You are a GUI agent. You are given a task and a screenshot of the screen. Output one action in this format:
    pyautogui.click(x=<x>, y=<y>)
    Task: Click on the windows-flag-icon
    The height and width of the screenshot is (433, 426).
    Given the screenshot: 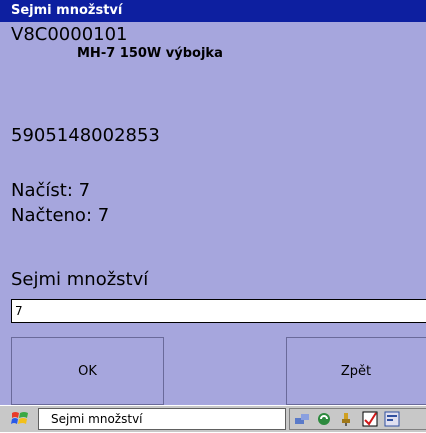 What is the action you would take?
    pyautogui.click(x=20, y=419)
    